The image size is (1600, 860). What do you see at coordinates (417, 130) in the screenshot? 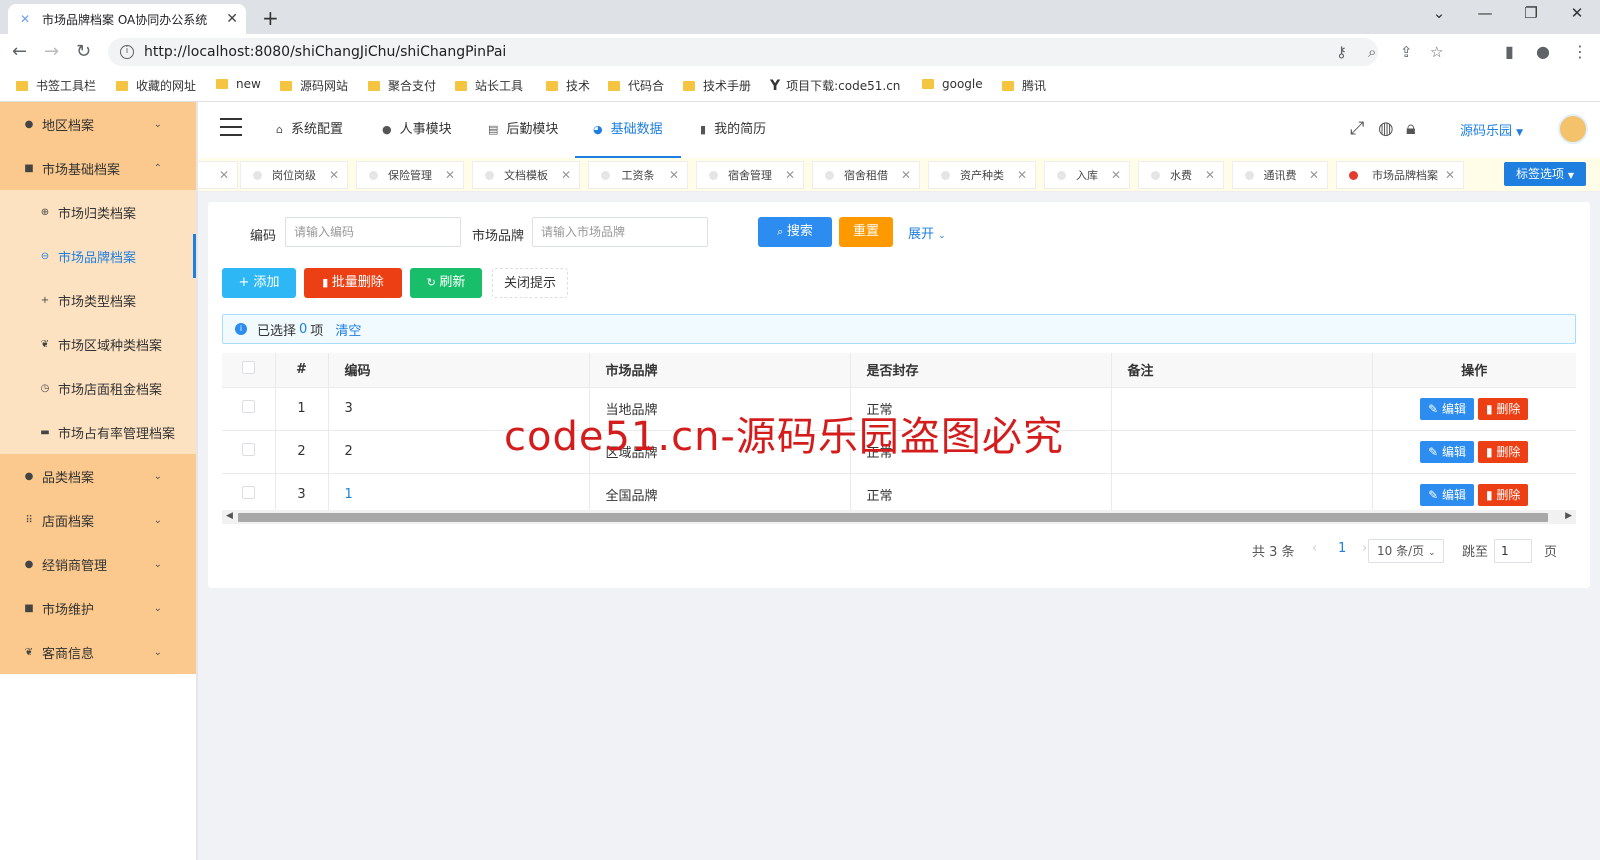
I see `nav-hr-module: ● 人事模块` at bounding box center [417, 130].